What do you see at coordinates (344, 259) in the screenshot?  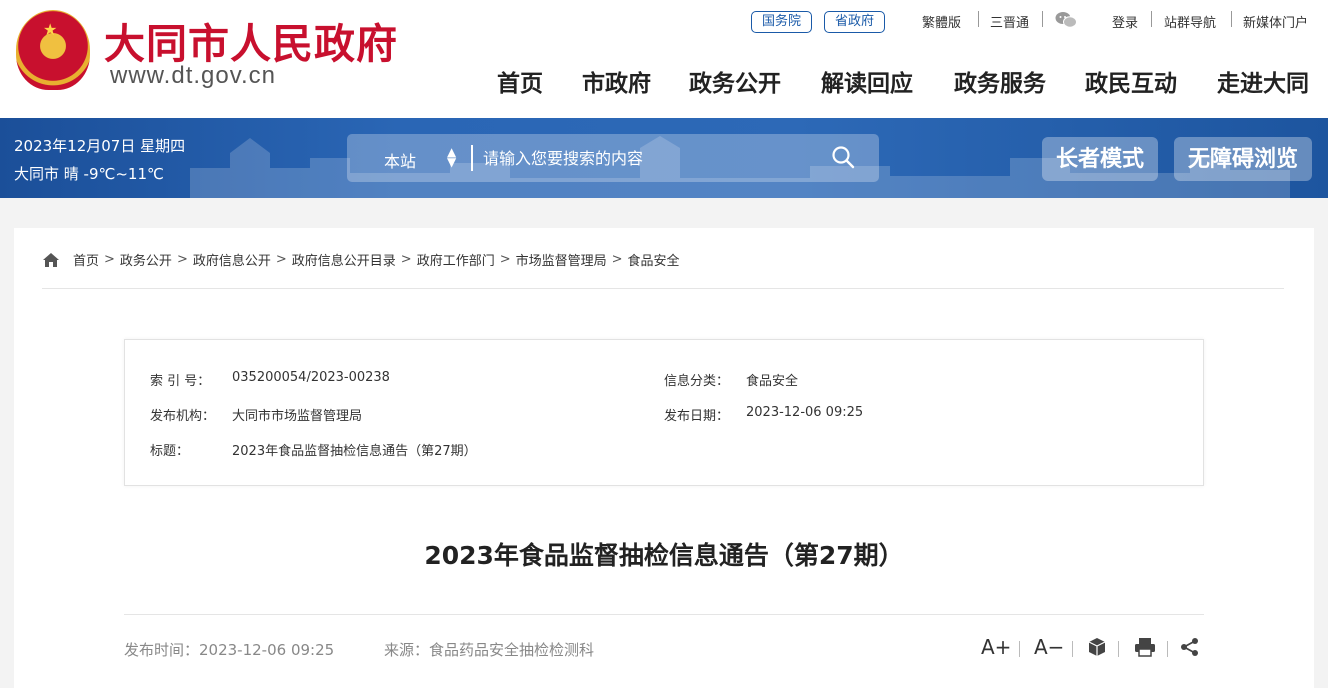 I see `breadcrumb-disclosure-catalog: 政府信息公开目录` at bounding box center [344, 259].